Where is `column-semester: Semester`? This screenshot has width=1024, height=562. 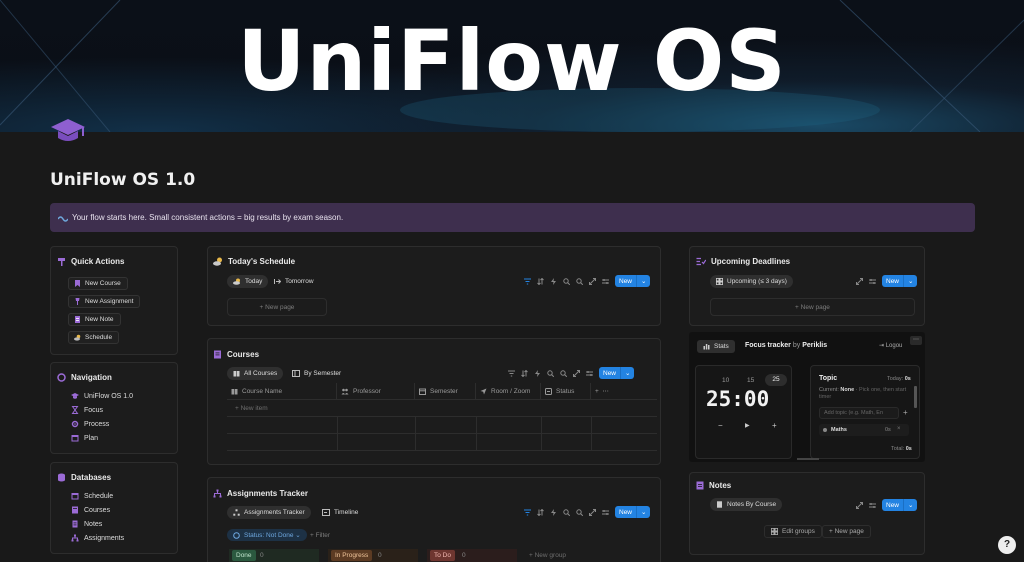
column-semester: Semester is located at coordinates (445, 391).